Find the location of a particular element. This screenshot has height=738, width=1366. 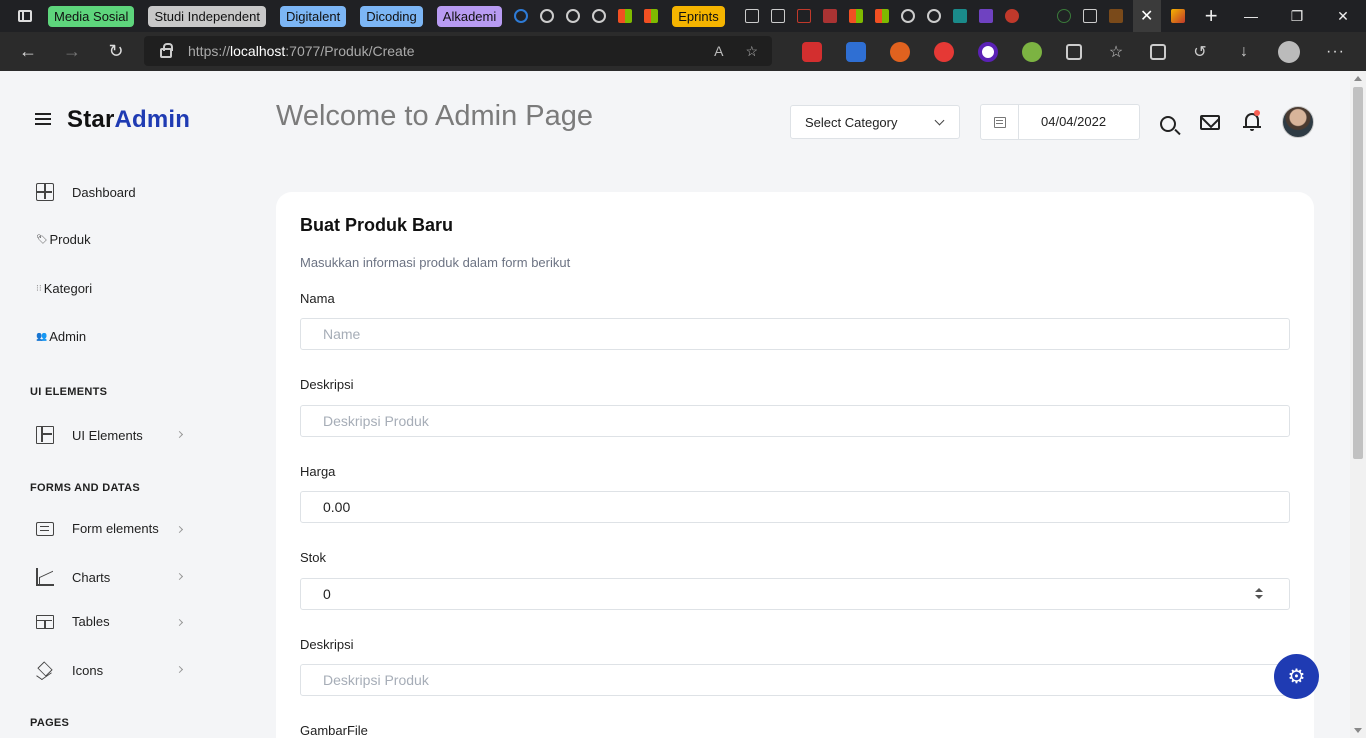

tab-group-dicoding: Dicoding is located at coordinates (391, 16).